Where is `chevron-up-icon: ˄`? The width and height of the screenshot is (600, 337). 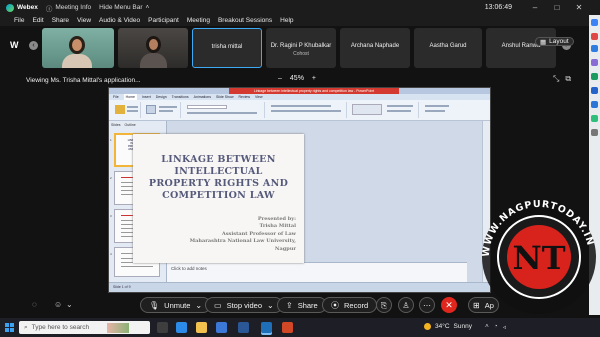 chevron-up-icon: ˄ is located at coordinates (487, 327).